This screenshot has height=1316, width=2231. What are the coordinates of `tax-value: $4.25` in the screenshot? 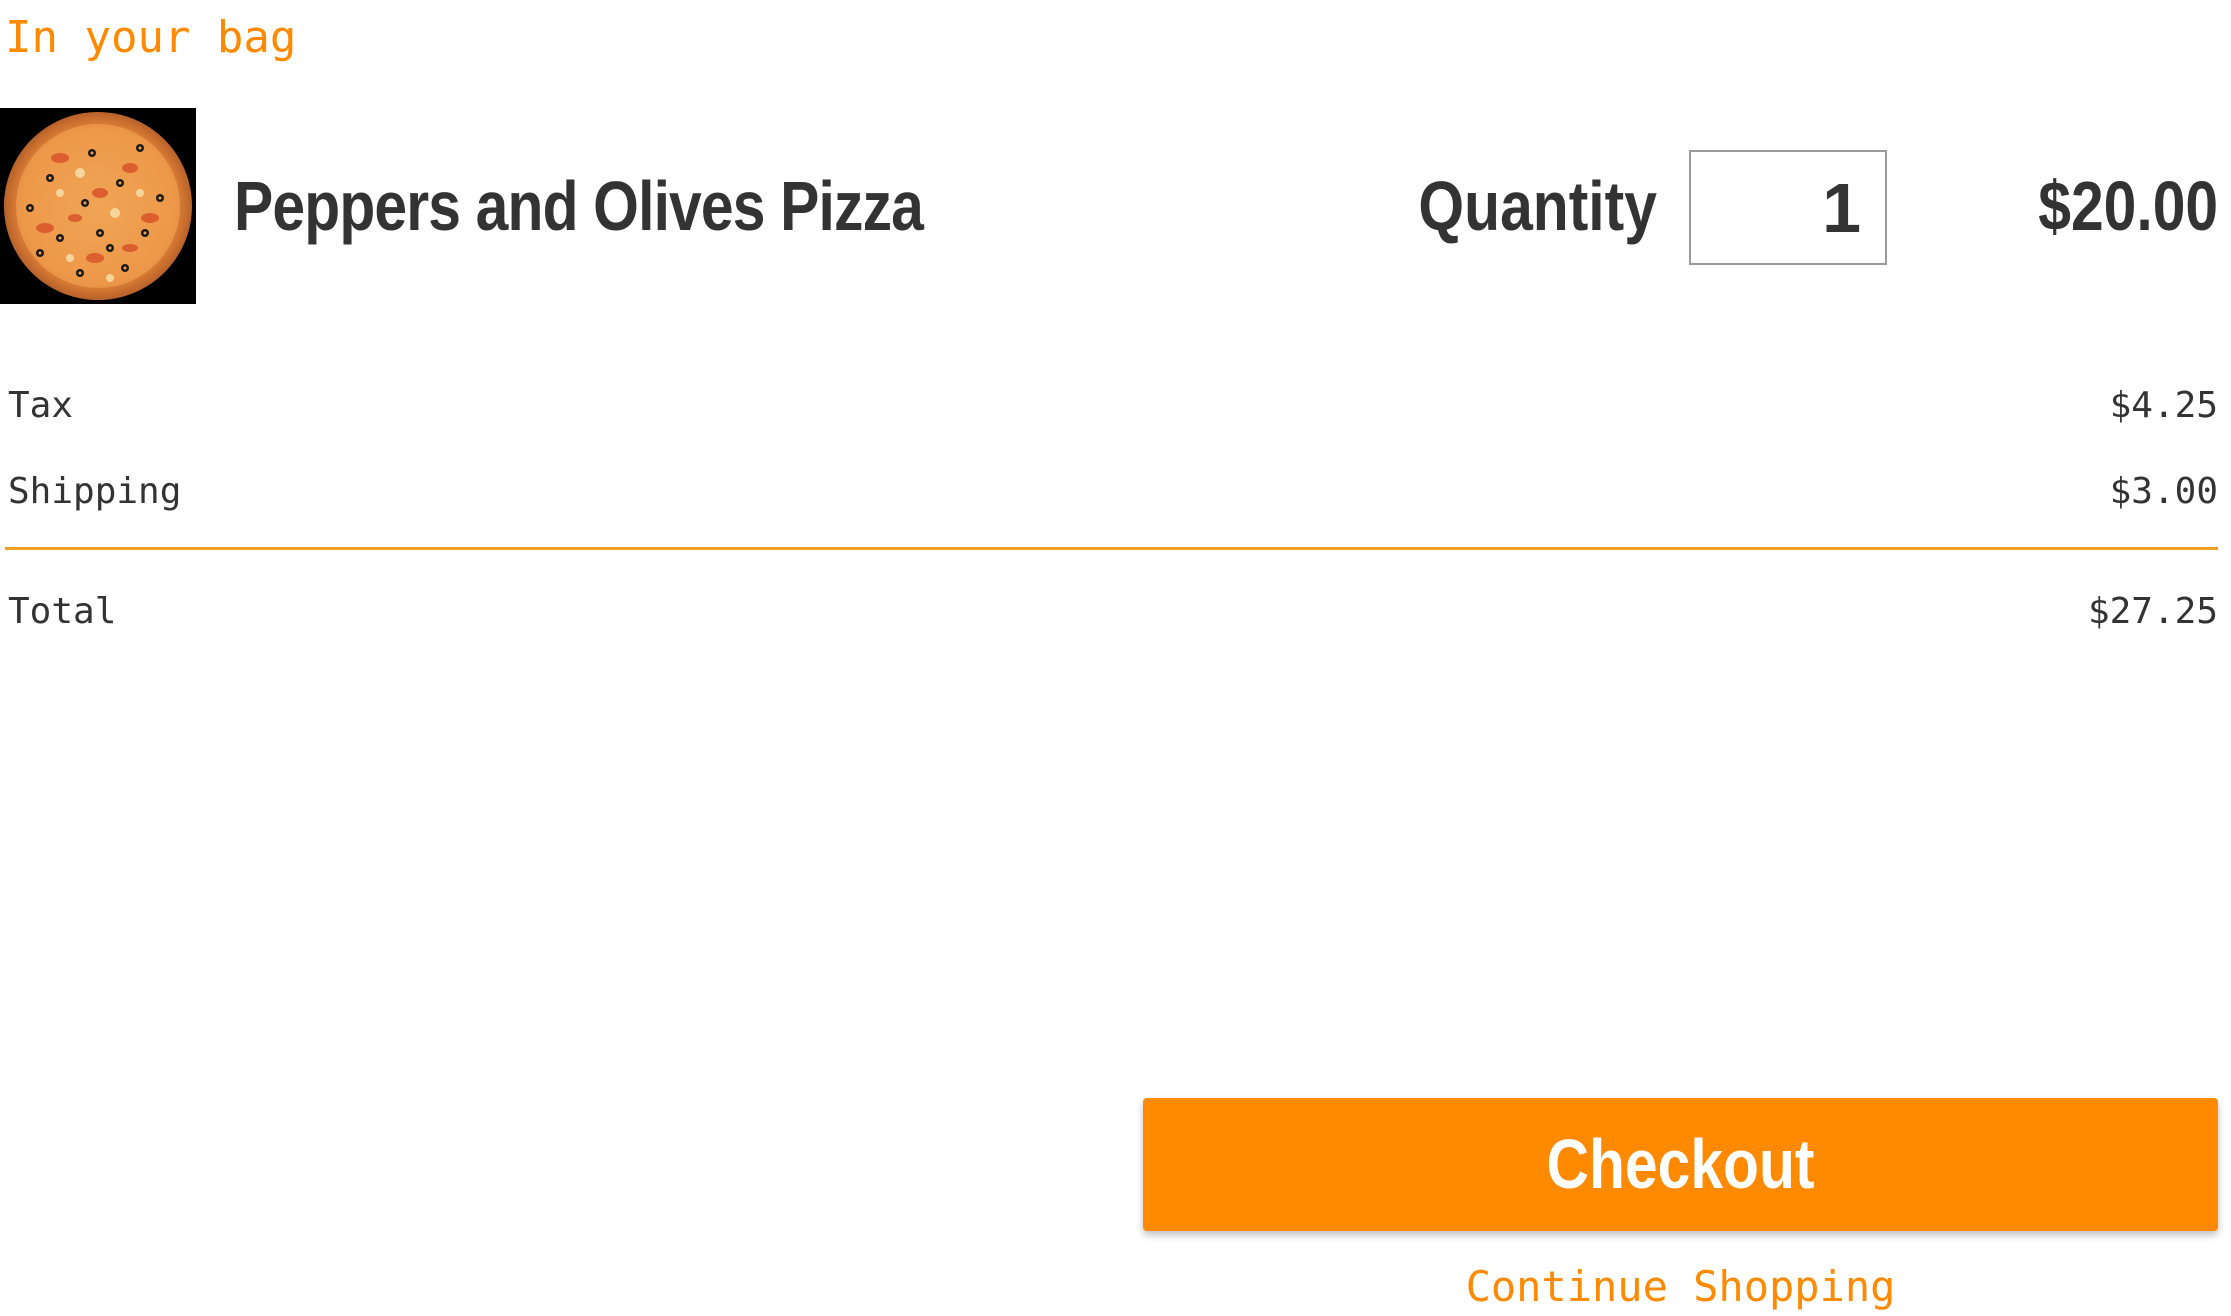 It's located at (2163, 405).